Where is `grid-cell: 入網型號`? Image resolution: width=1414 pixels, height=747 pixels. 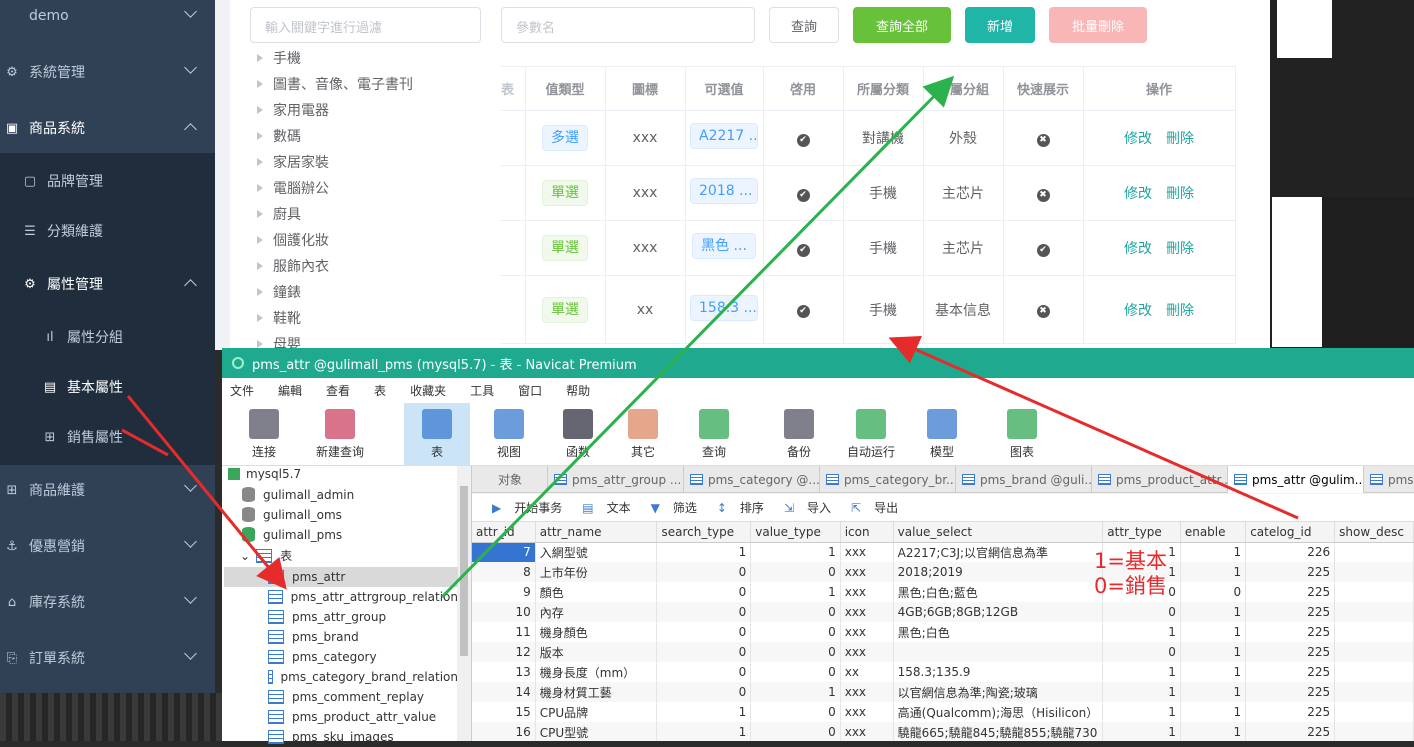
grid-cell: 入網型號 is located at coordinates (596, 552).